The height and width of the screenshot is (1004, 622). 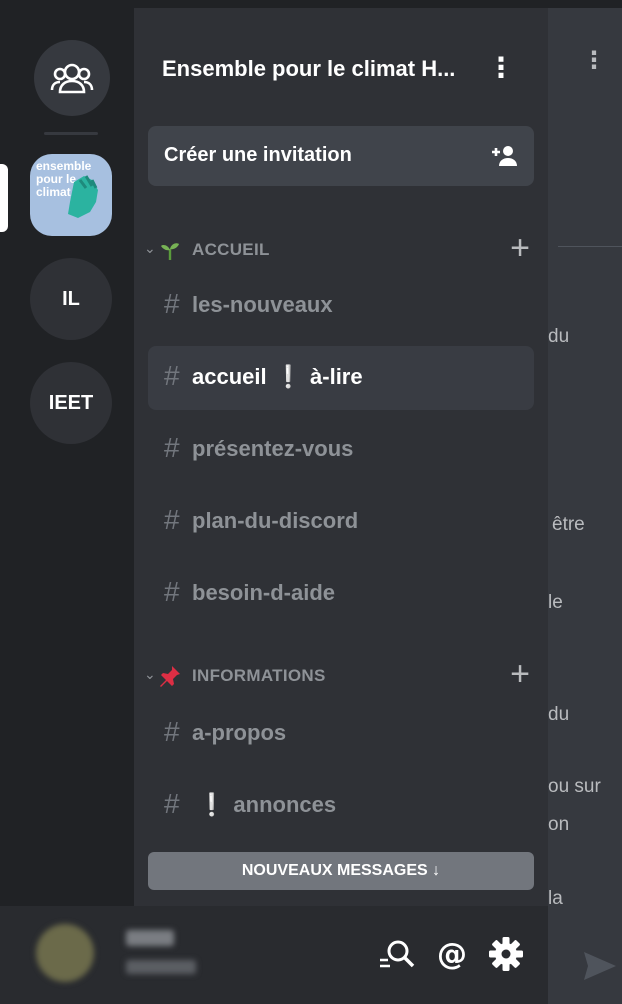 I want to click on search-icon, so click(x=396, y=954).